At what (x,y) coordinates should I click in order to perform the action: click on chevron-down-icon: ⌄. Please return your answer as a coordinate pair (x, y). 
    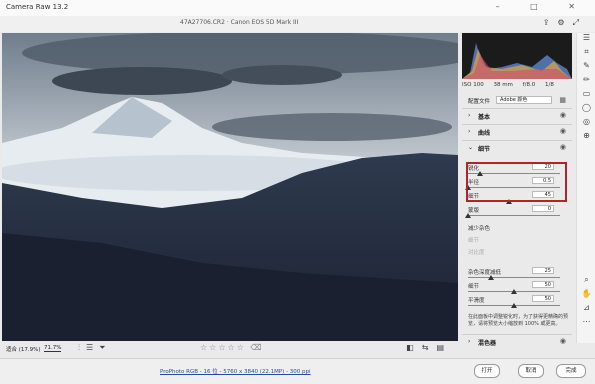
    Looking at the image, I should click on (471, 147).